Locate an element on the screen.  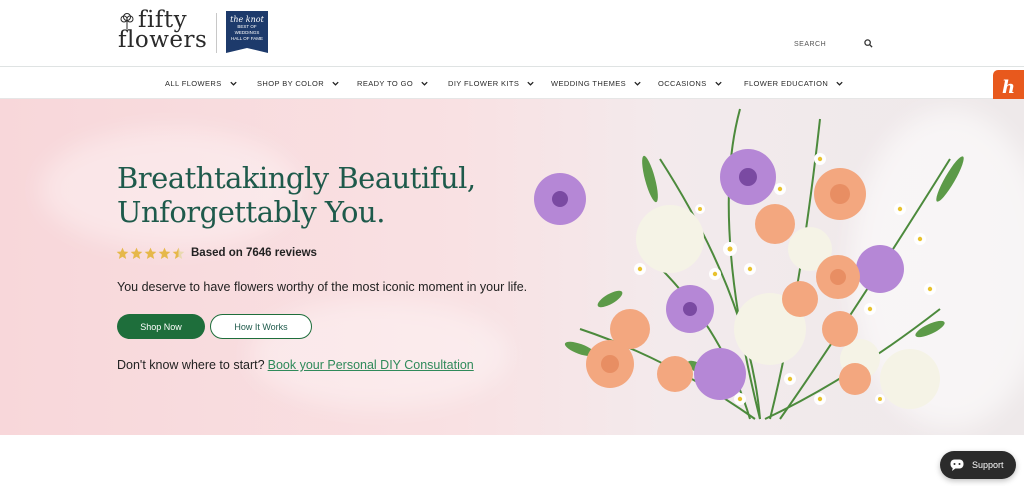
nav-label: READY TO GO is located at coordinates (385, 83).